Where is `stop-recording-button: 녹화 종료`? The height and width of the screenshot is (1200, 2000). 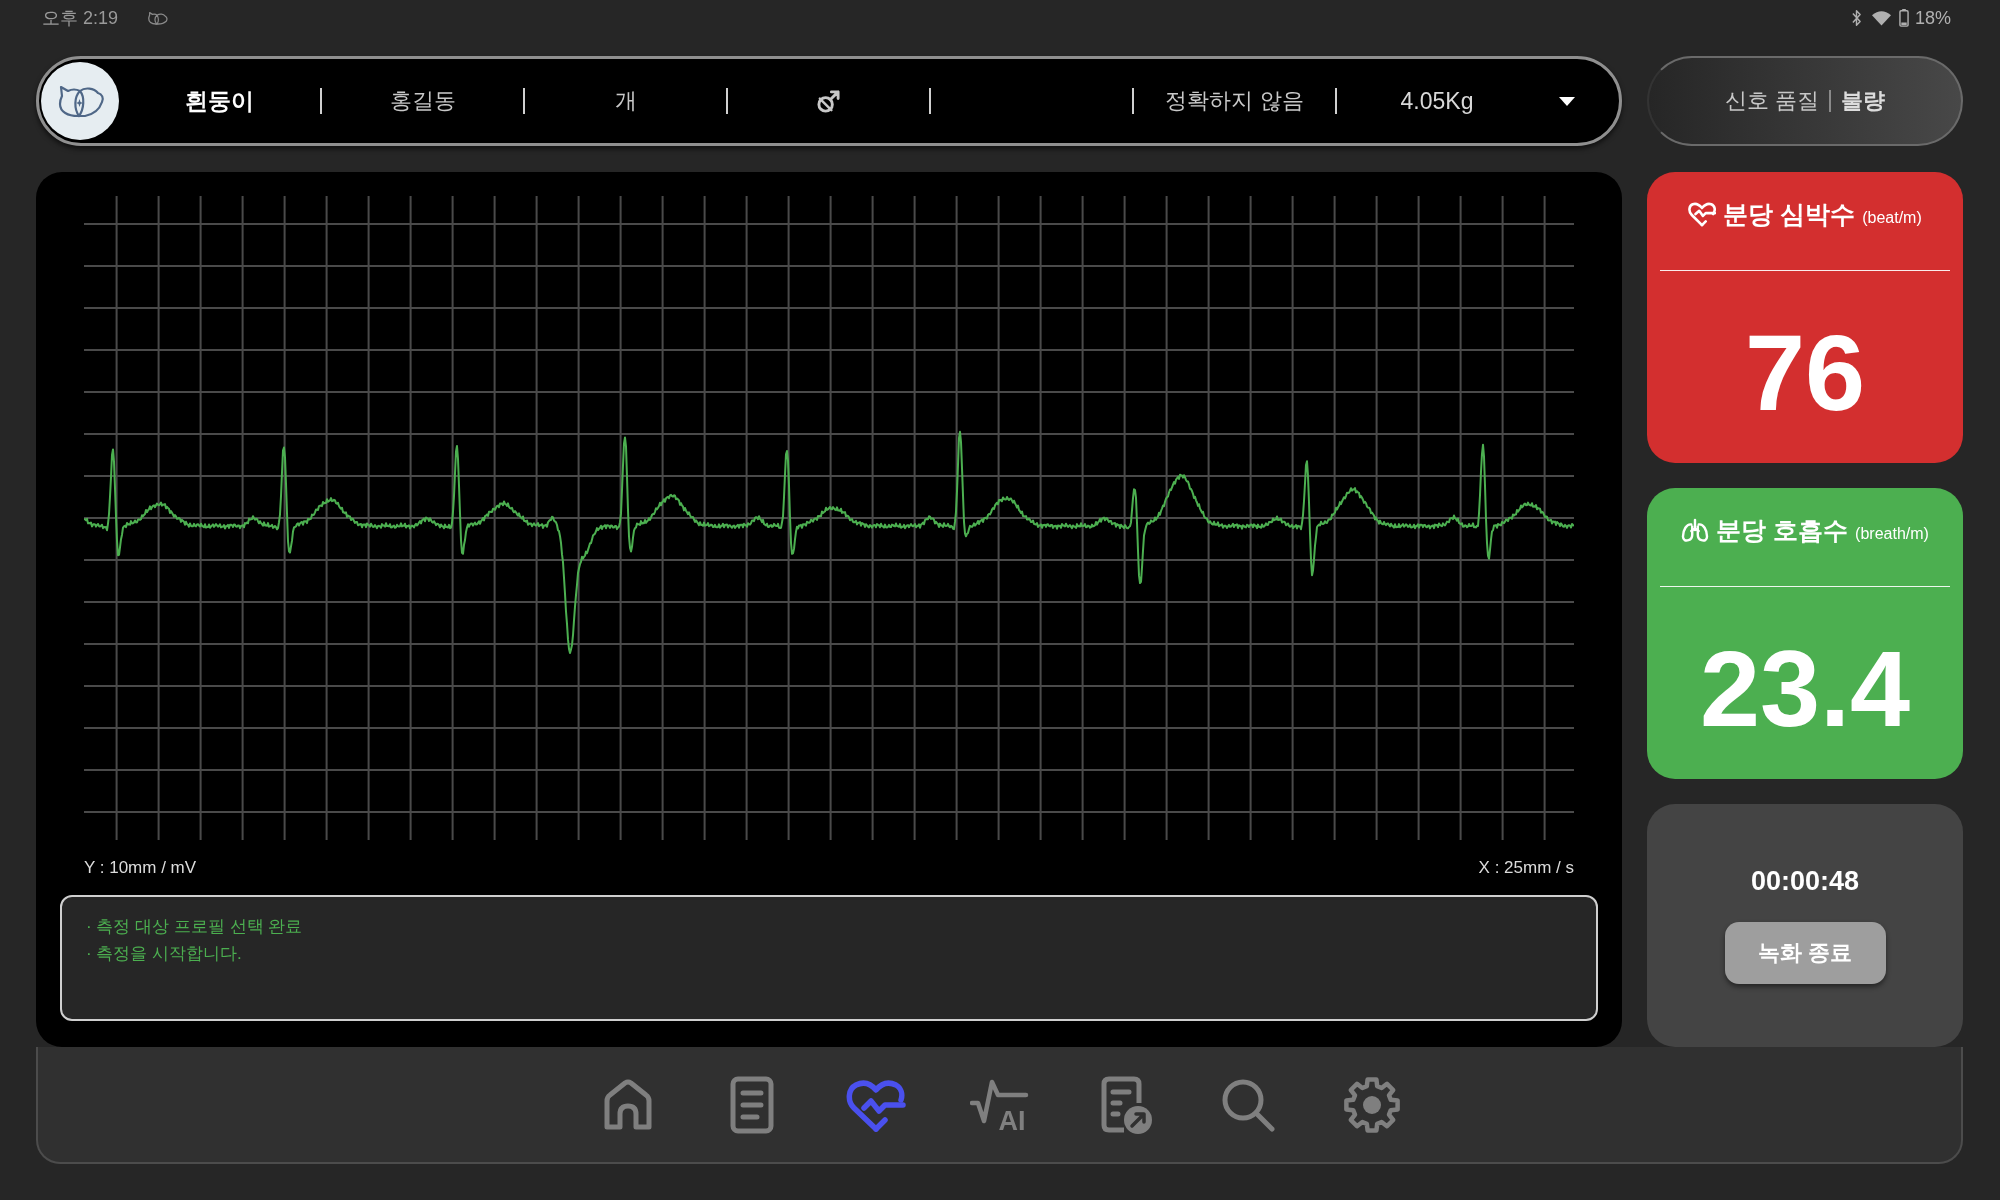
stop-recording-button: 녹화 종료 is located at coordinates (1805, 953).